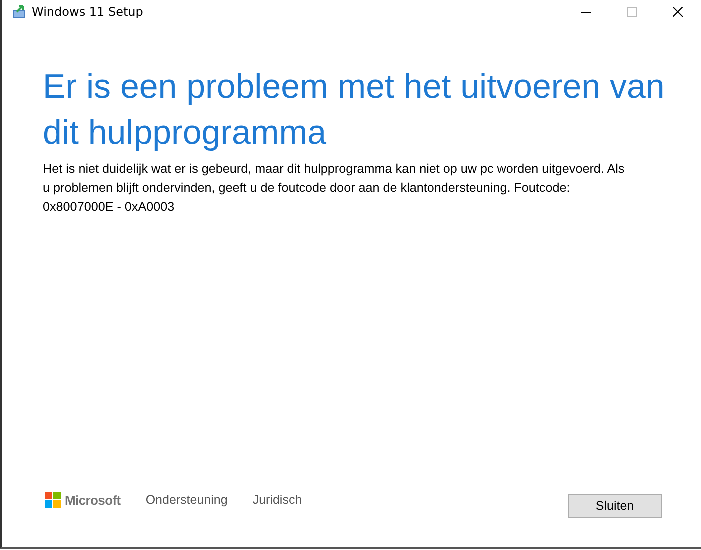 This screenshot has width=701, height=550. What do you see at coordinates (187, 500) in the screenshot?
I see `footer-link: Ondersteuning` at bounding box center [187, 500].